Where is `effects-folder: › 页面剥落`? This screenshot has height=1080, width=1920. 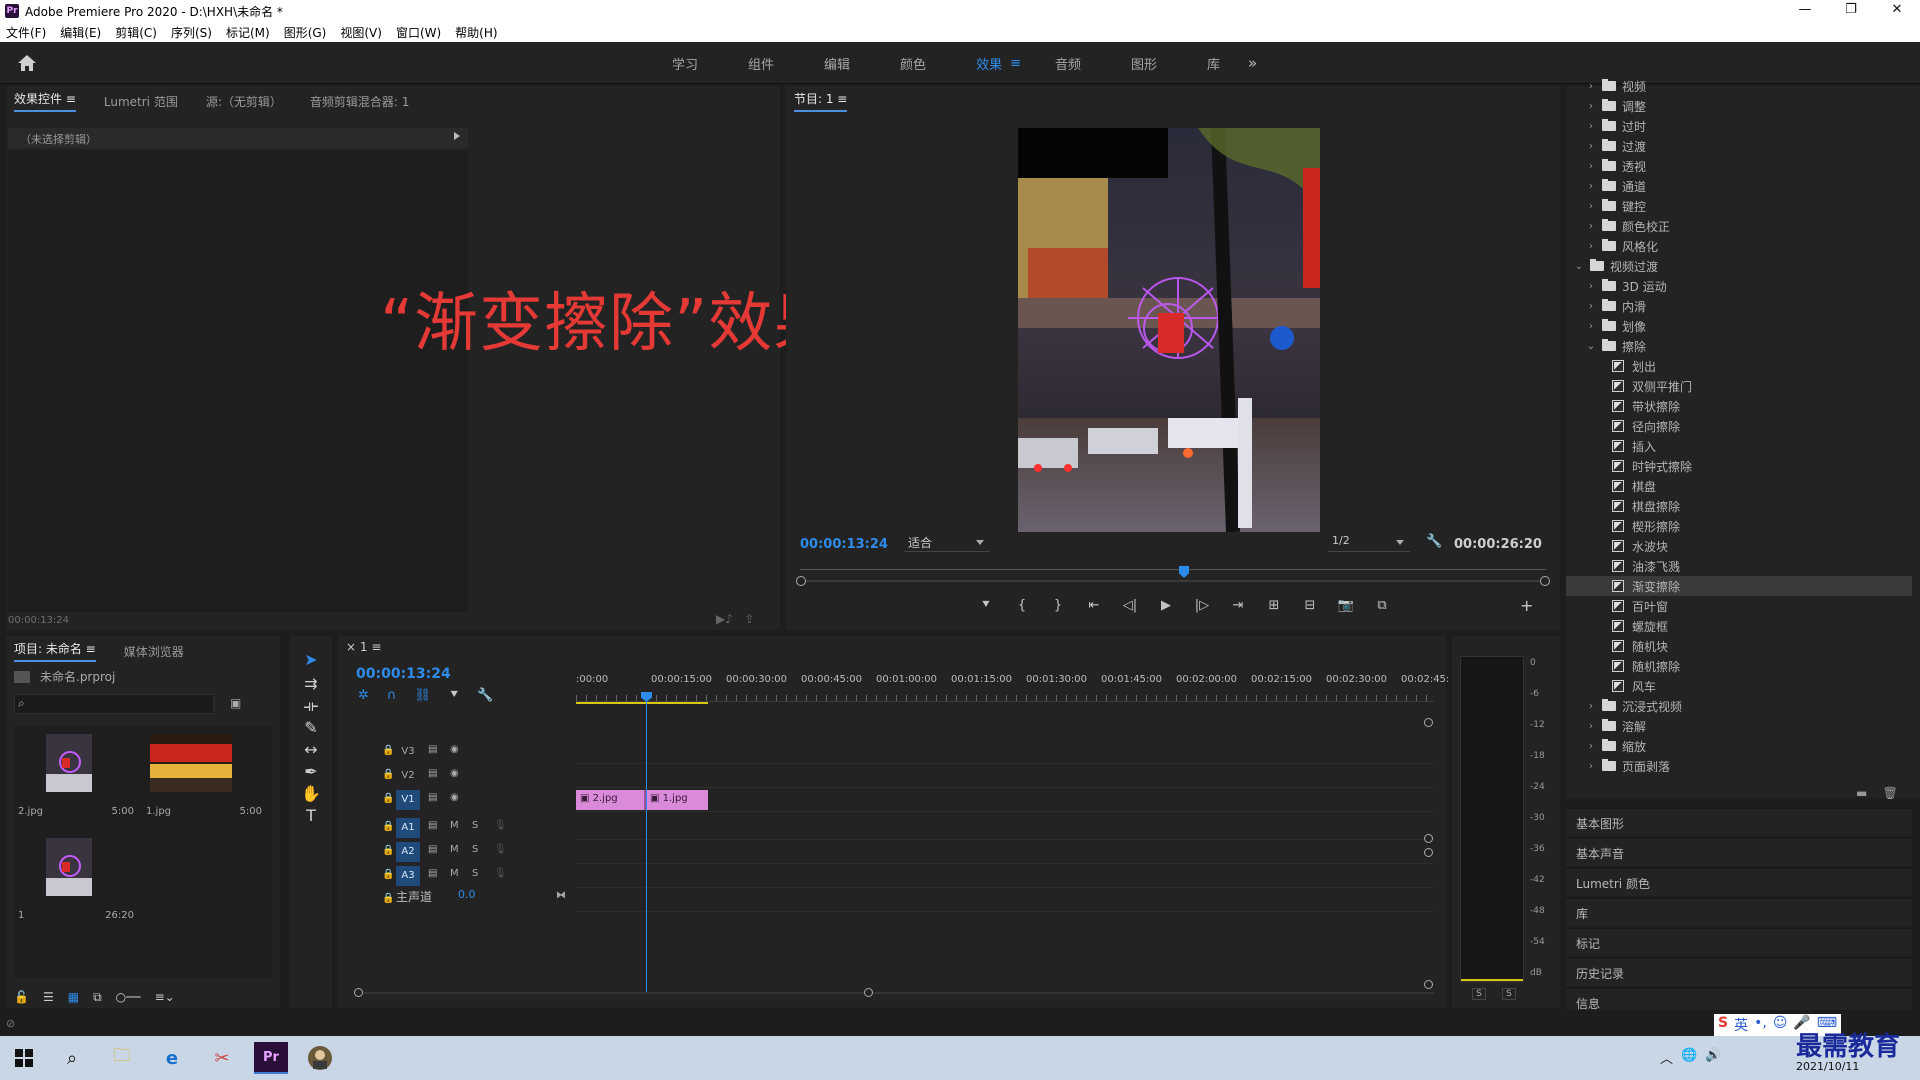
effects-folder: › 页面剥落 is located at coordinates (1739, 764).